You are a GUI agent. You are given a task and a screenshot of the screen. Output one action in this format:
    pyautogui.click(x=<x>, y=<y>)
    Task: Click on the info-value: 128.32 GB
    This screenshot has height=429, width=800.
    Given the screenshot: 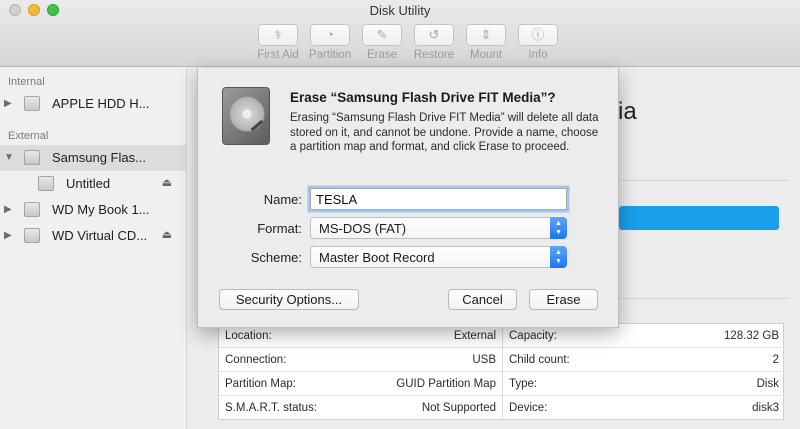 What is the action you would take?
    pyautogui.click(x=751, y=336)
    